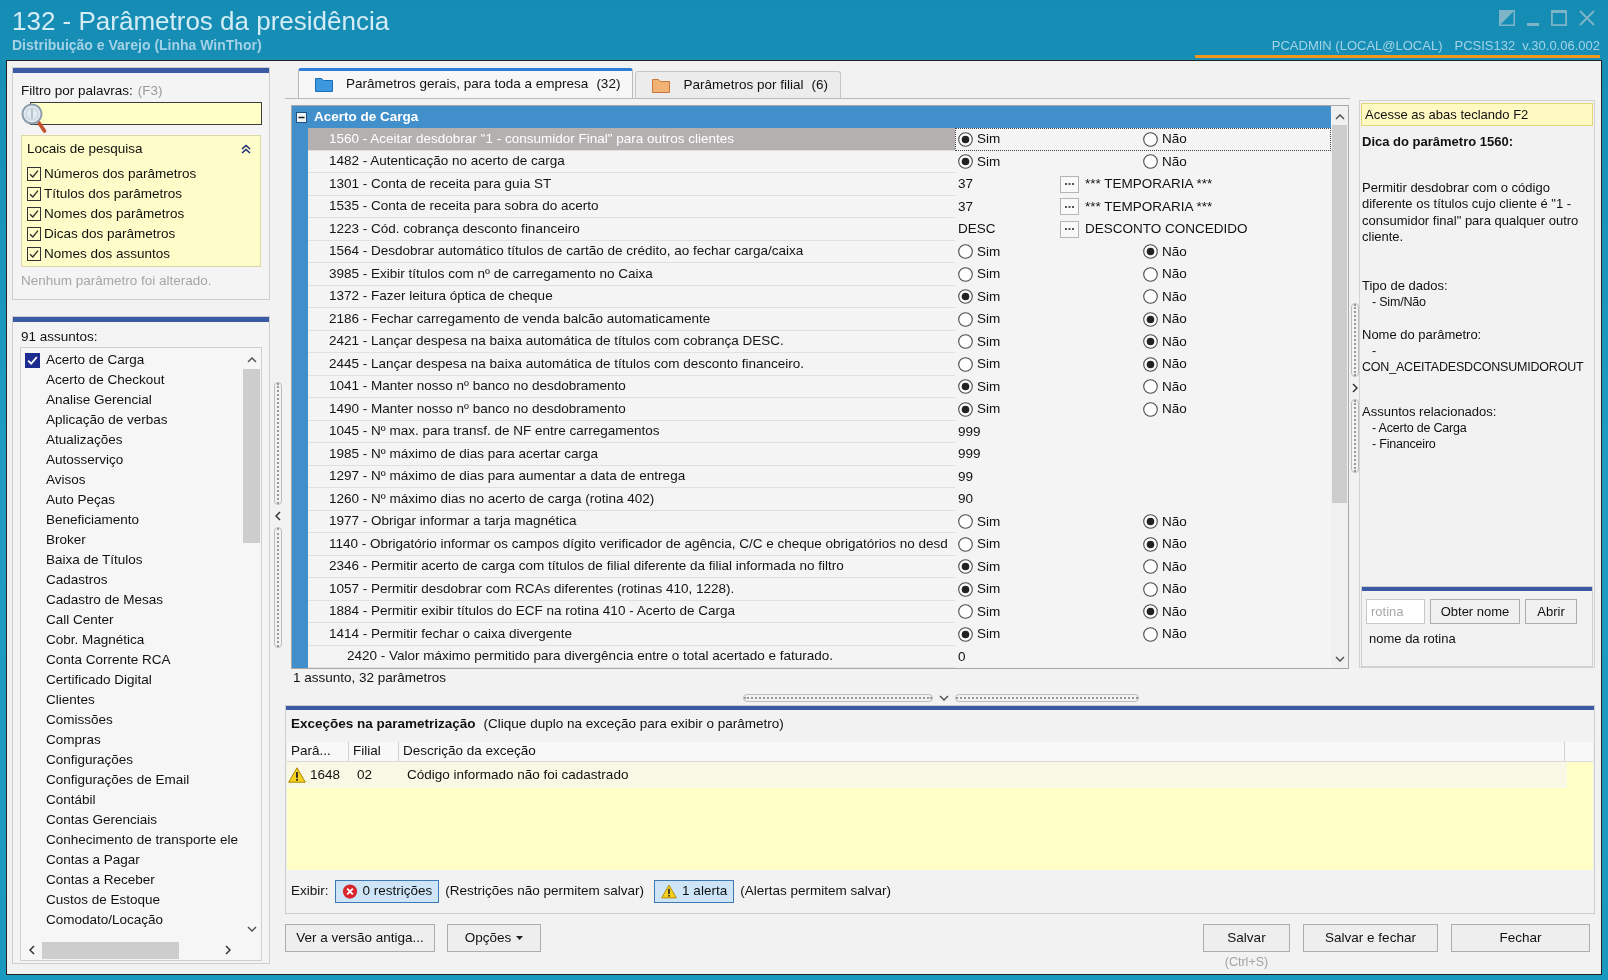 This screenshot has width=1608, height=980. Describe the element at coordinates (79, 720) in the screenshot. I see `subject-item: Comissões` at that location.